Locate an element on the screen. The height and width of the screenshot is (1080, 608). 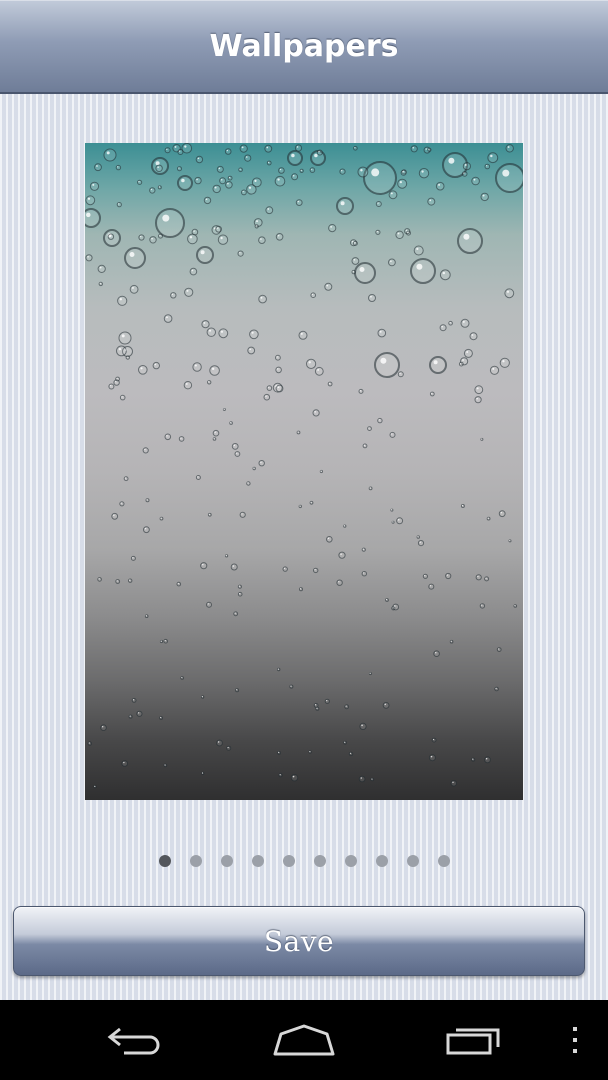
recent-apps-icon is located at coordinates (473, 1041).